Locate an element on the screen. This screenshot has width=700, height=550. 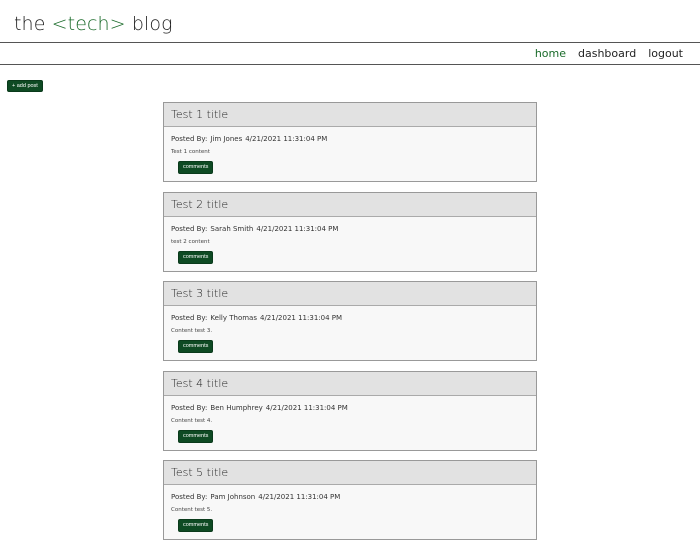
post-content: Content test 5. is located at coordinates (192, 510).